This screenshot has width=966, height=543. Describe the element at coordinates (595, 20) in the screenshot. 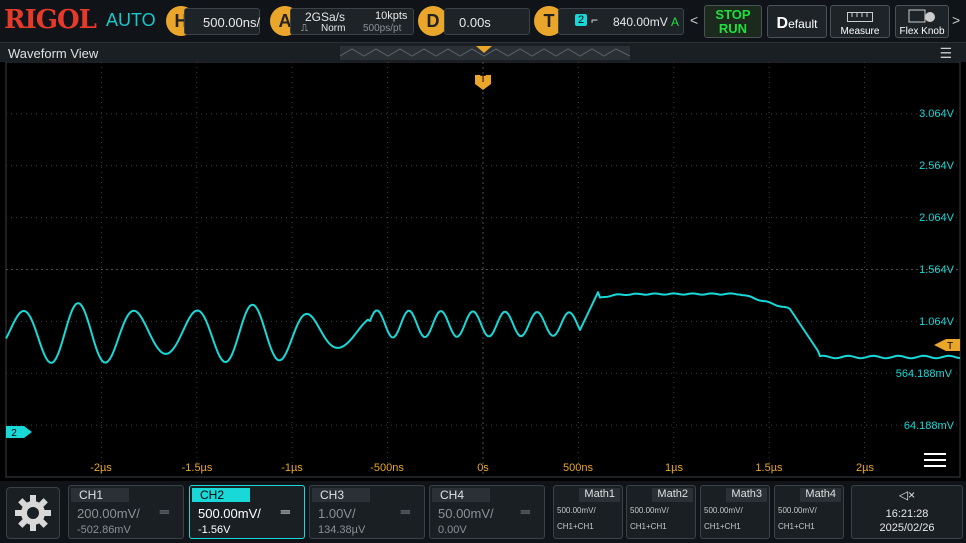

I see `rising-edge-icon: ⌐` at that location.